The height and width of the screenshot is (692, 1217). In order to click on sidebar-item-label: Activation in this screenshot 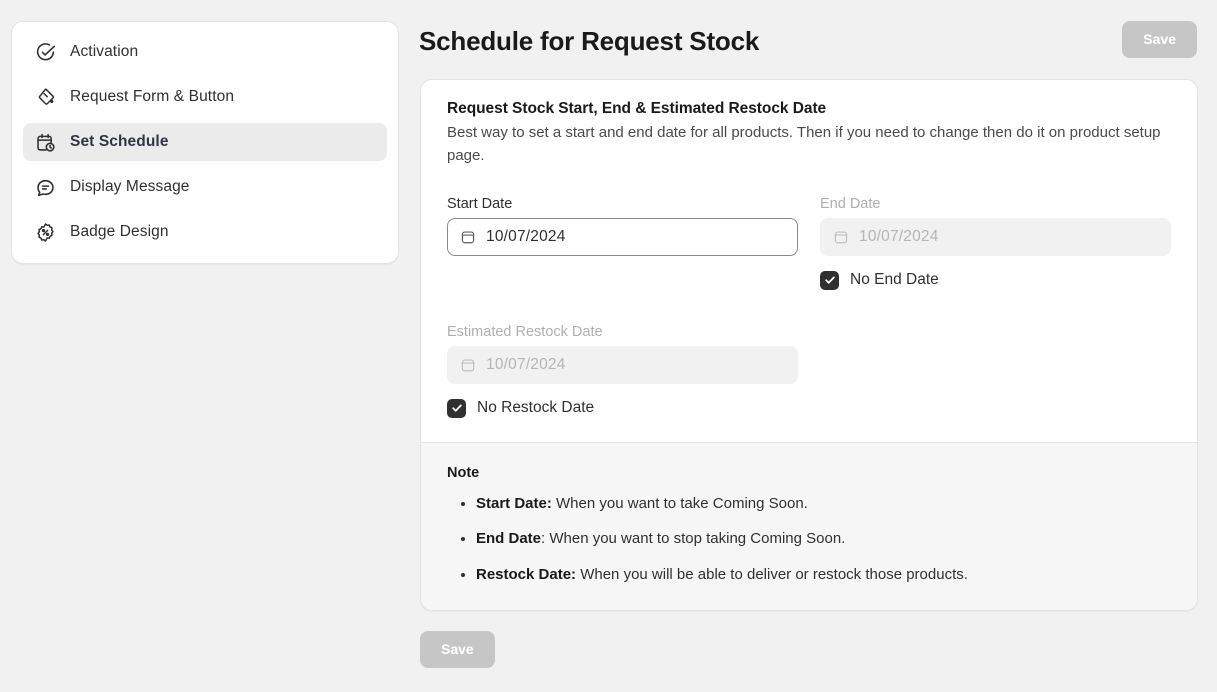, I will do `click(104, 51)`.